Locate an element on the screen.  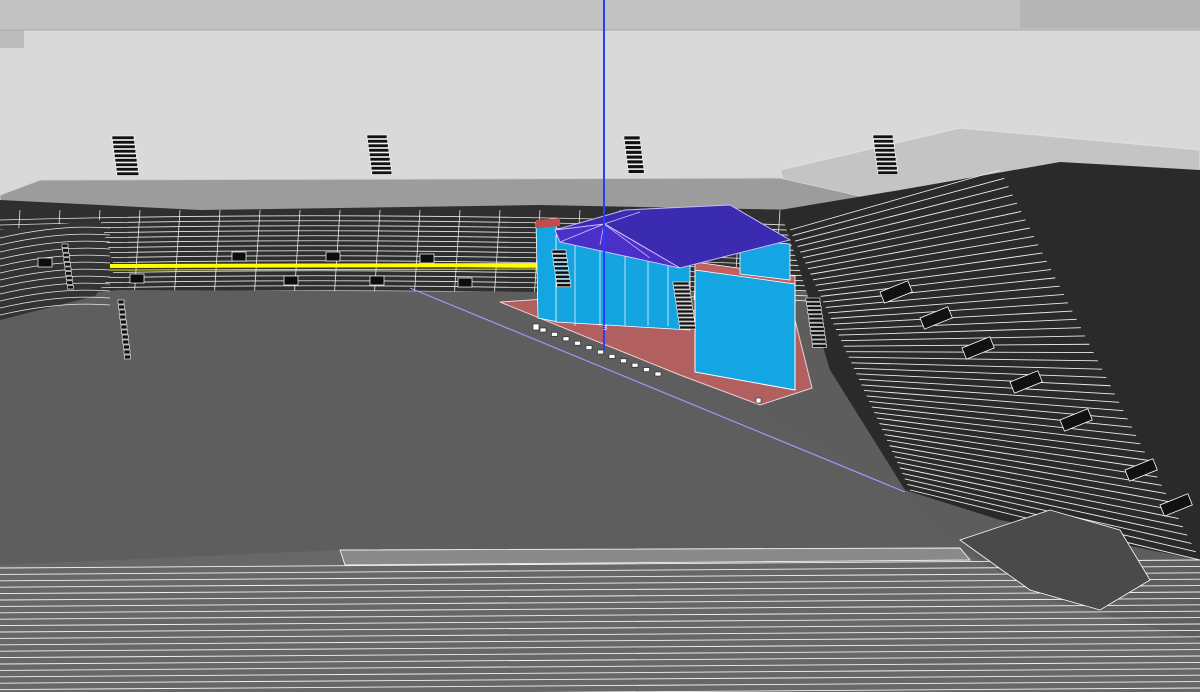
stage-wing-right is located at coordinates (745, 329).